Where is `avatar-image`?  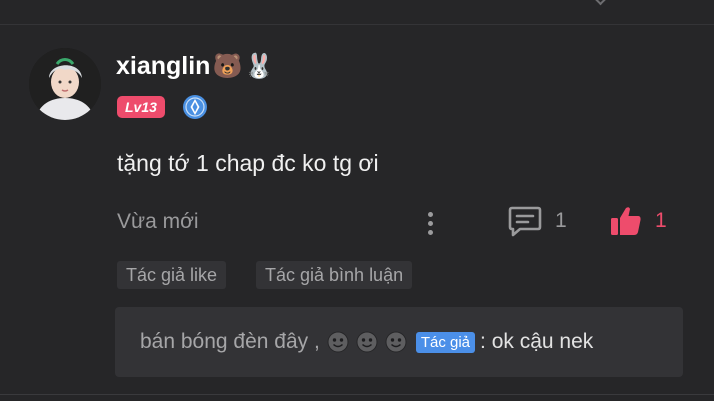
avatar-image is located at coordinates (65, 84).